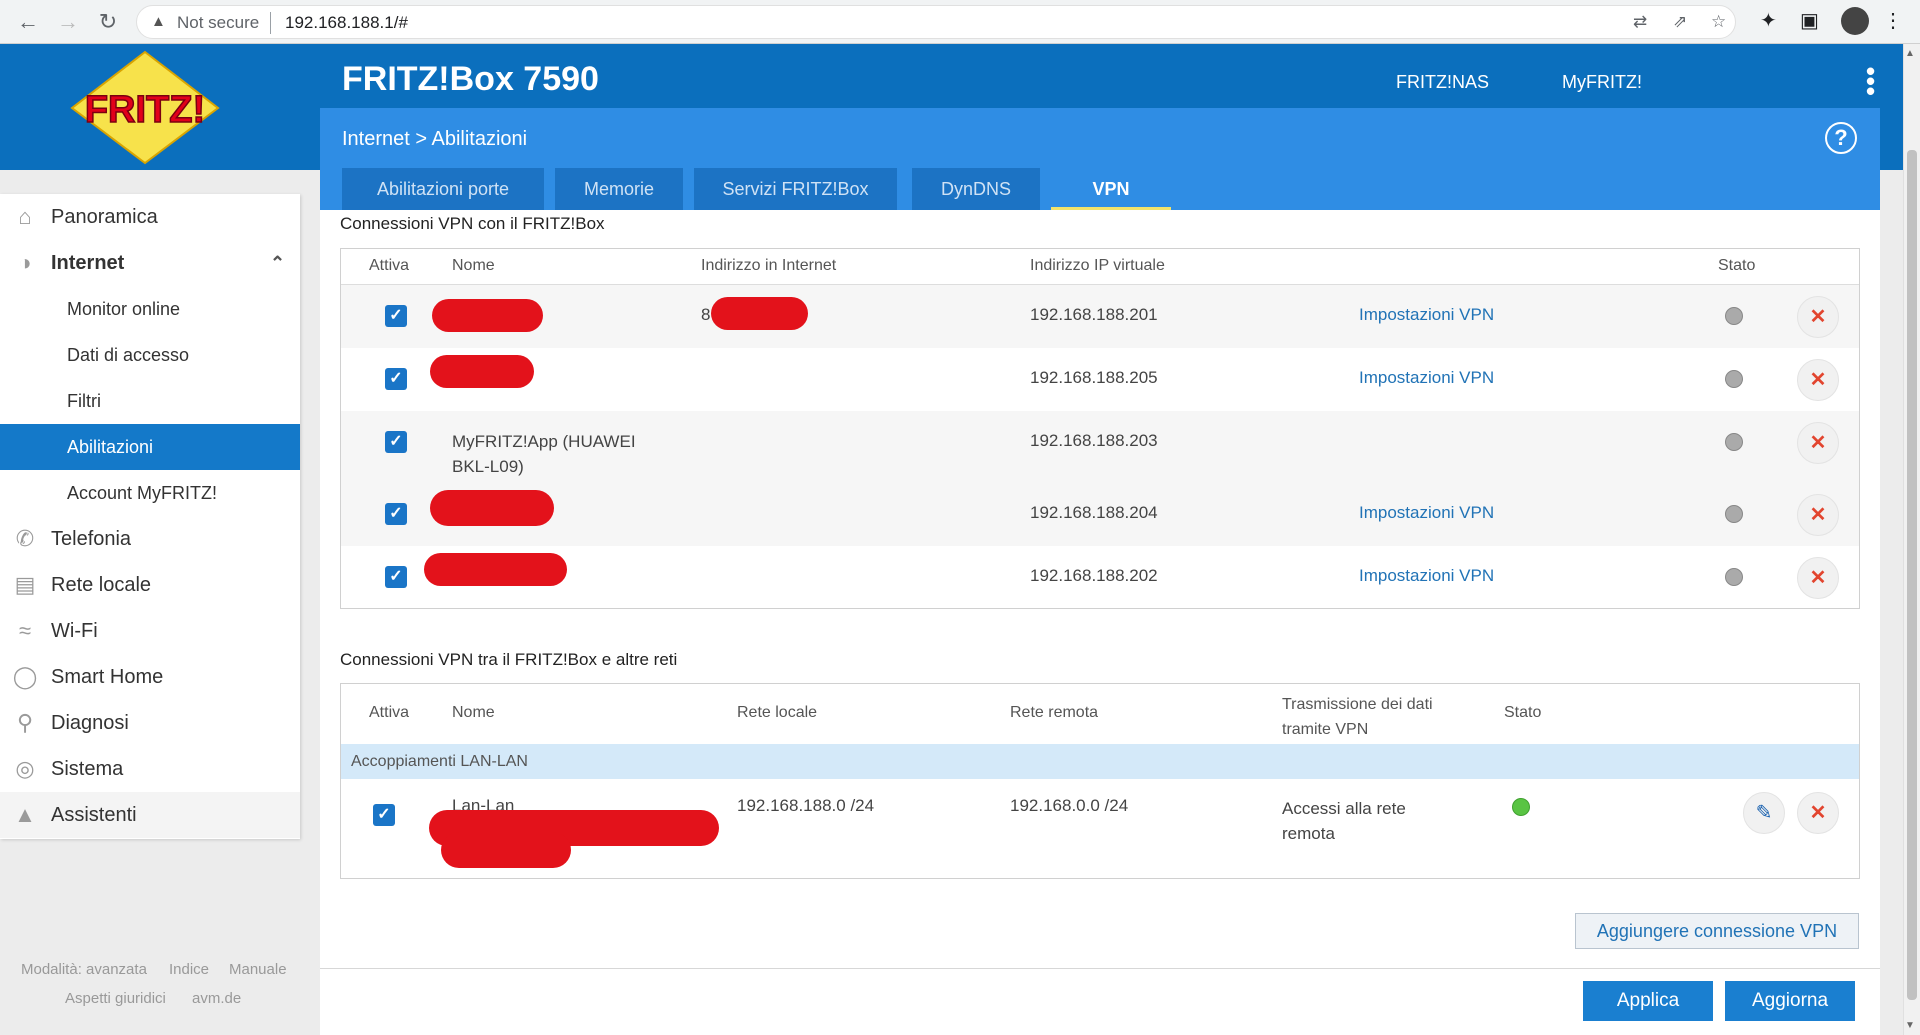 The width and height of the screenshot is (1920, 1035). Describe the element at coordinates (1912, 575) in the screenshot. I see `scrollbar-thumb` at that location.